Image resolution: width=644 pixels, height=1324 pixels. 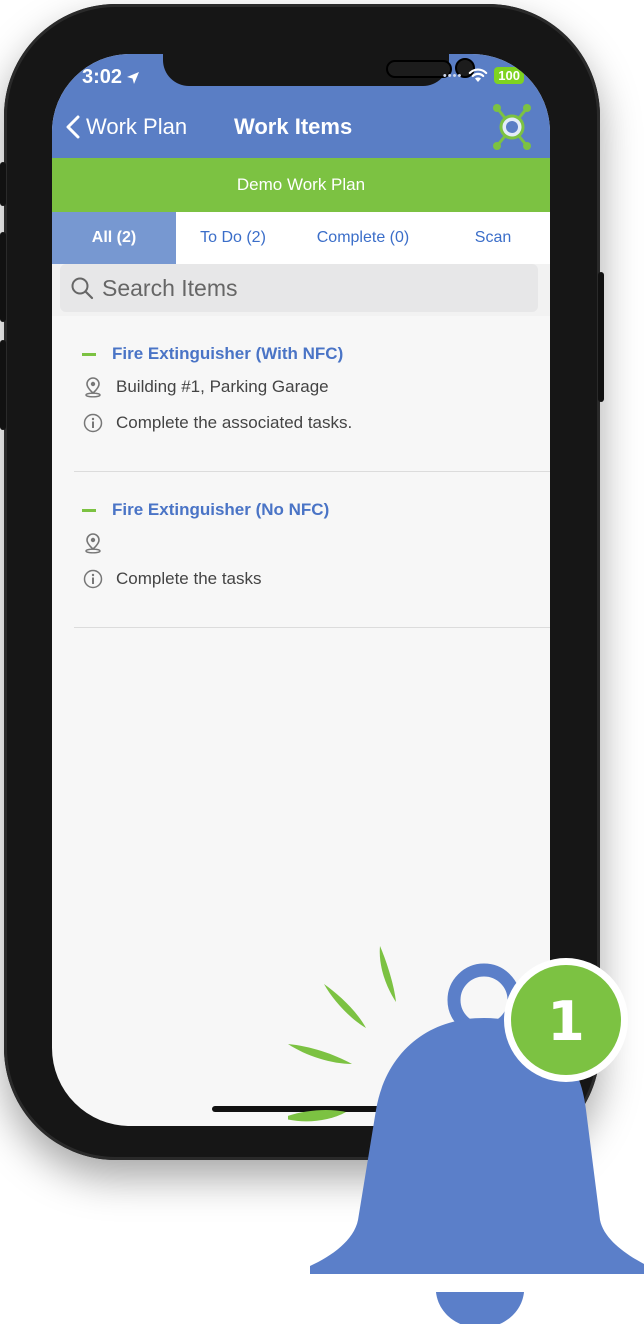 I want to click on tab-to-do: To Do (2), so click(x=233, y=238).